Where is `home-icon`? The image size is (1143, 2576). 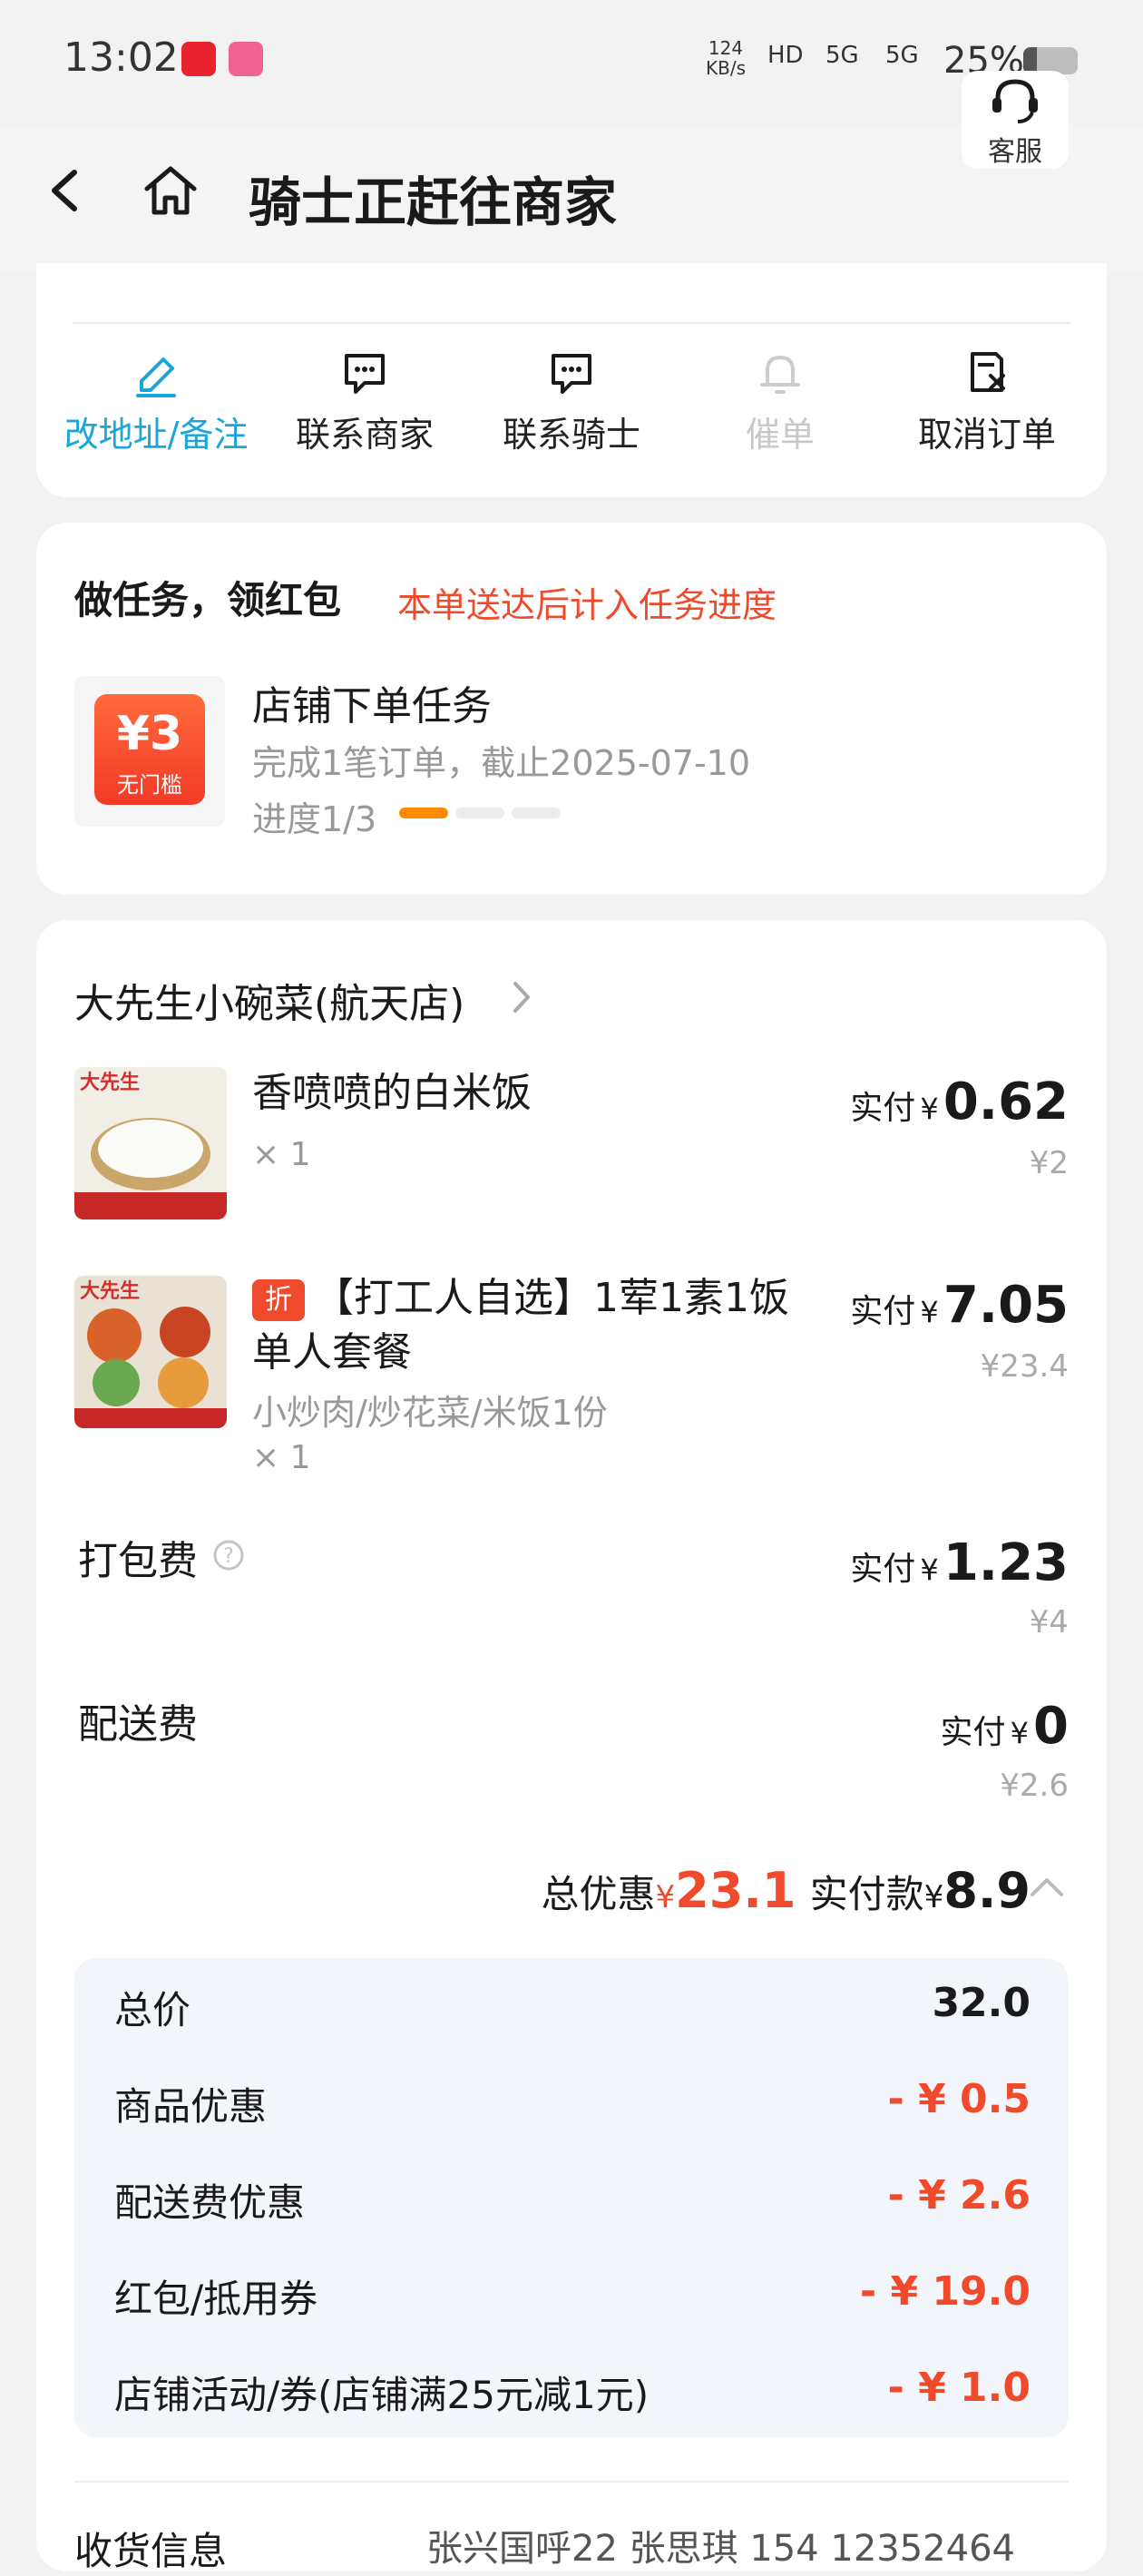
home-icon is located at coordinates (170, 190).